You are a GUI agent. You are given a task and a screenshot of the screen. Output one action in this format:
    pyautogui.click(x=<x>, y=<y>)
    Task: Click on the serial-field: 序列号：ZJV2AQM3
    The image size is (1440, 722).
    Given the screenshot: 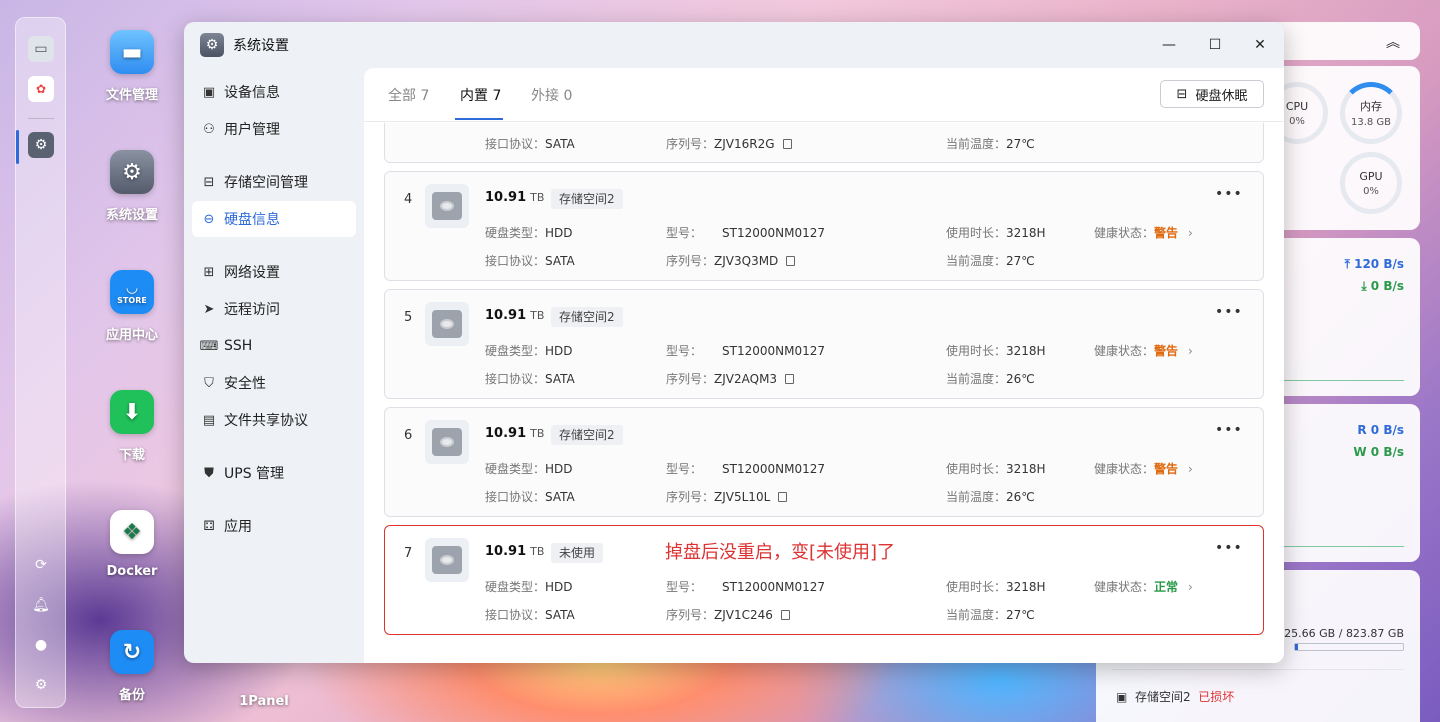 What is the action you would take?
    pyautogui.click(x=730, y=378)
    